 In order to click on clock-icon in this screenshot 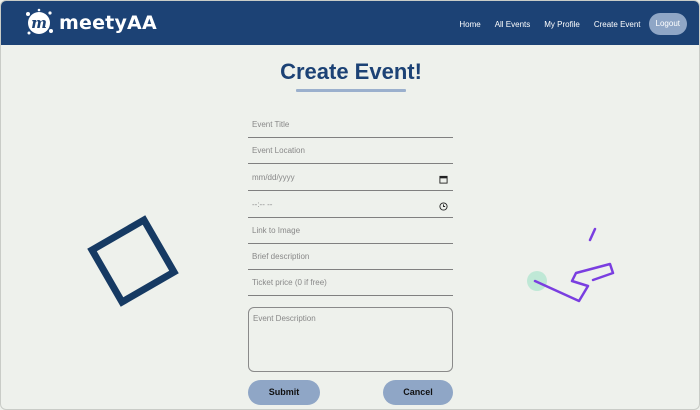, I will do `click(443, 206)`.